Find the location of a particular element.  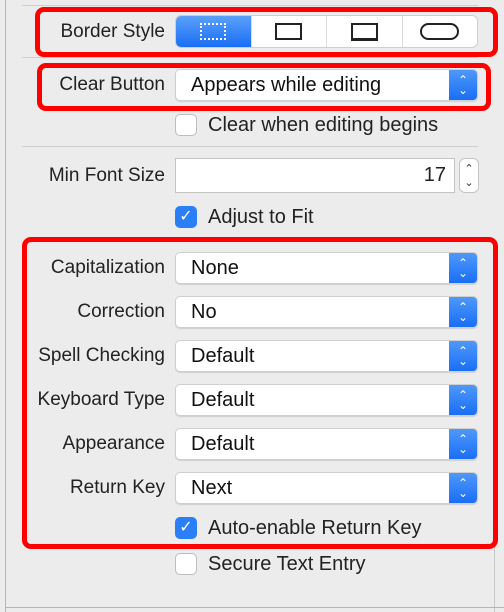

checkmark-icon: ✓ is located at coordinates (186, 216).